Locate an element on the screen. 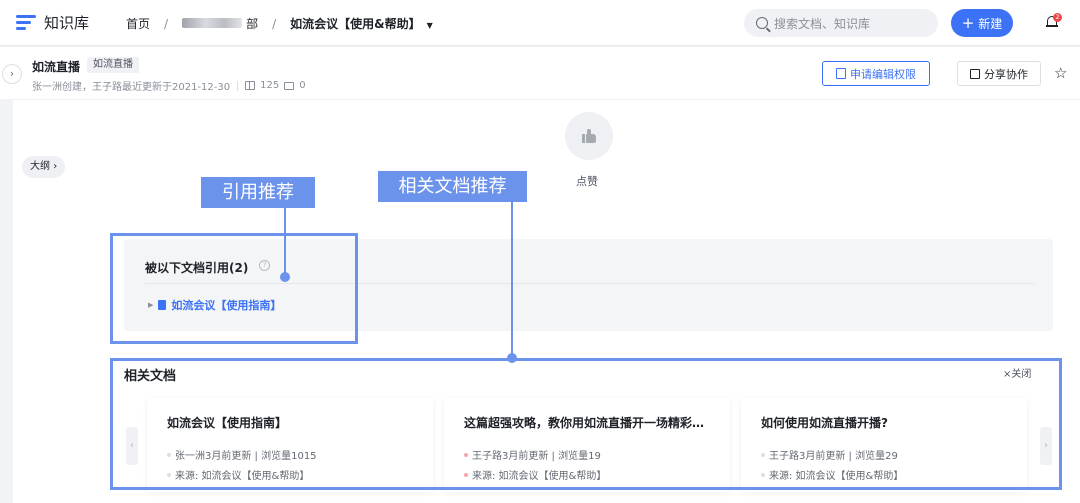 The image size is (1080, 503). apply-edit-label: 申请编辑权限 is located at coordinates (883, 74).